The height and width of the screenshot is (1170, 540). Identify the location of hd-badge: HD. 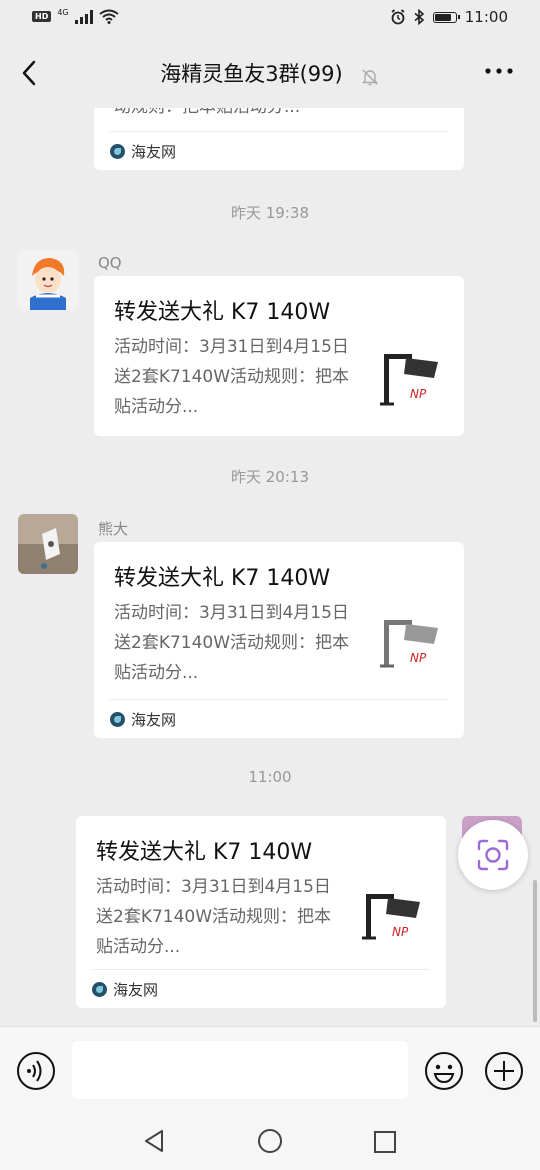
(42, 16).